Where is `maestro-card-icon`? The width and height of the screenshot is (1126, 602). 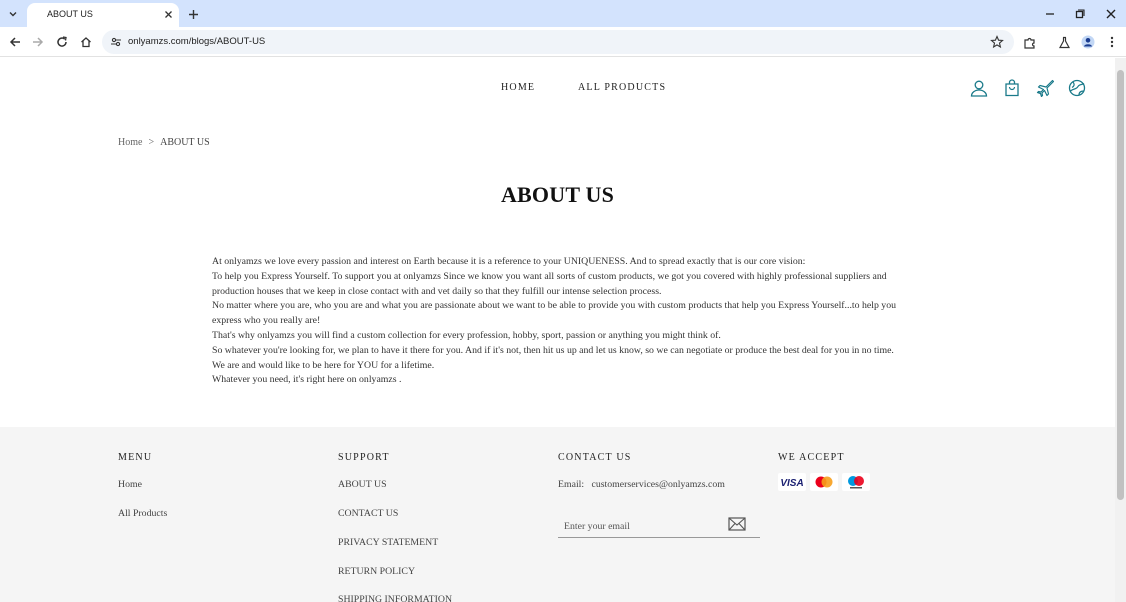 maestro-card-icon is located at coordinates (856, 482).